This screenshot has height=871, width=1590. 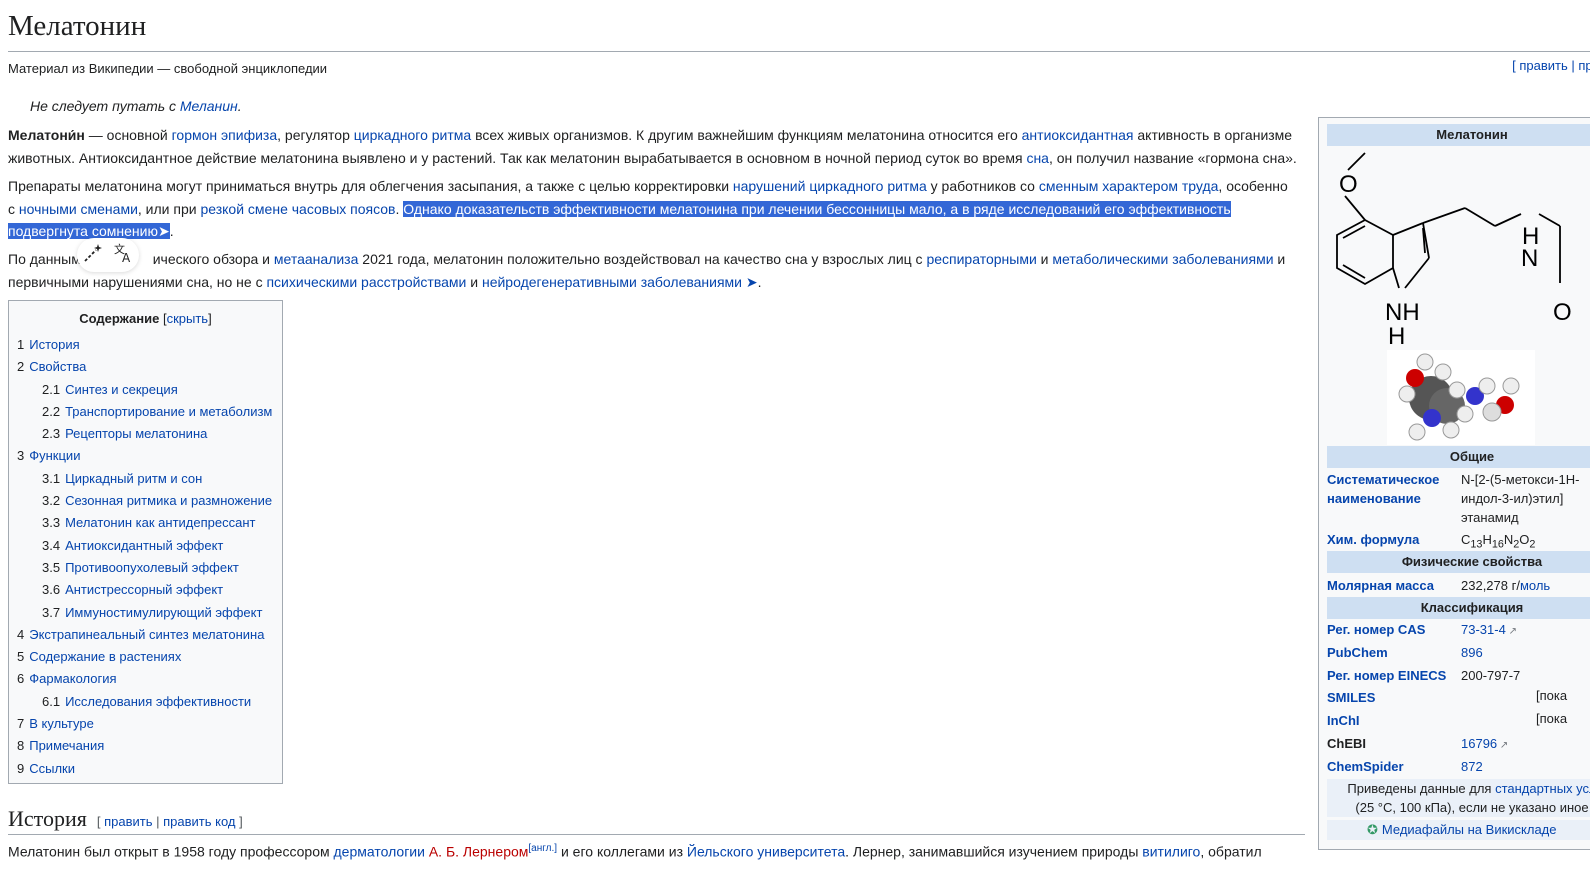 What do you see at coordinates (1472, 652) in the screenshot?
I see `pubchem-link: 896` at bounding box center [1472, 652].